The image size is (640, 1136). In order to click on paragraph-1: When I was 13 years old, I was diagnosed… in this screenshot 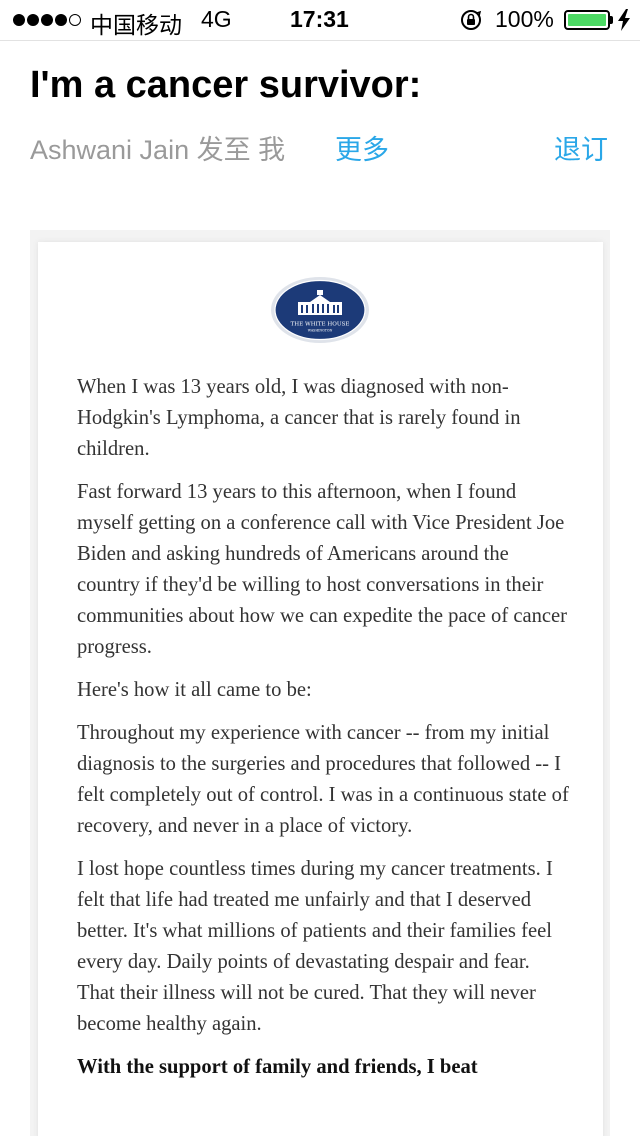, I will do `click(299, 418)`.